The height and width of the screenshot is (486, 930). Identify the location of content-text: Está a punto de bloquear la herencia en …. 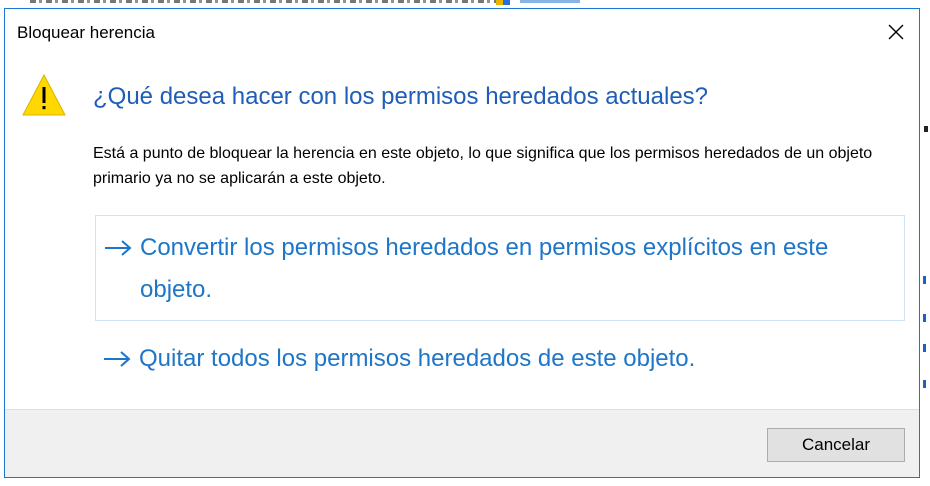
(483, 166).